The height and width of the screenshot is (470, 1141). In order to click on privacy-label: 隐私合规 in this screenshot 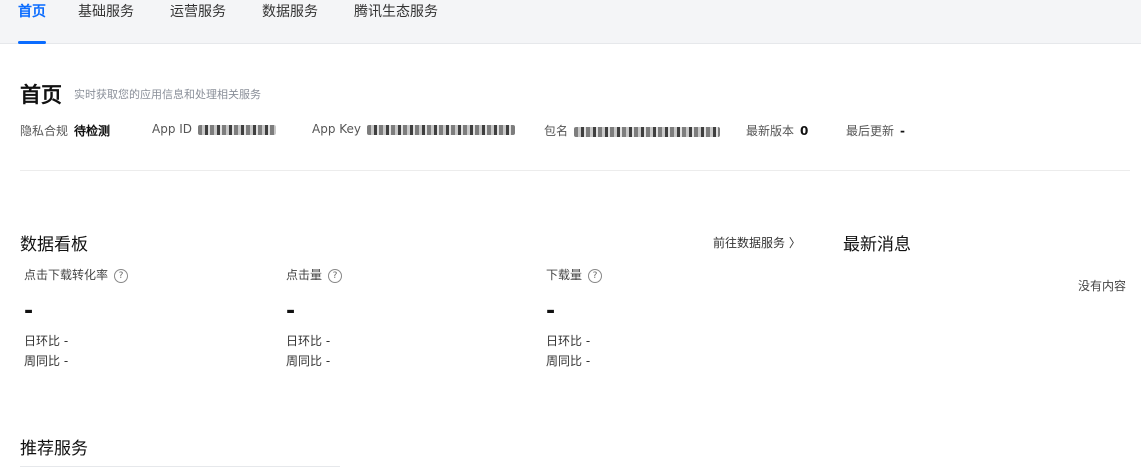, I will do `click(44, 131)`.